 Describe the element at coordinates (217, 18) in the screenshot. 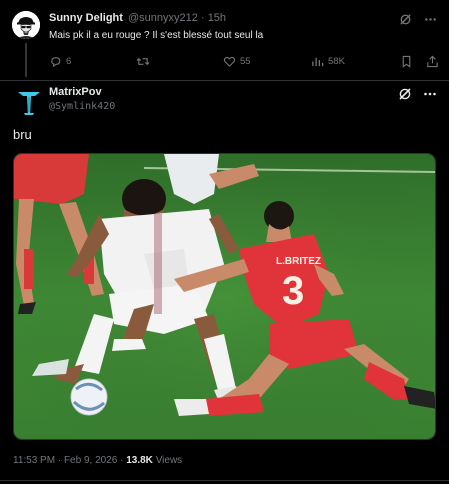

I see `tweet-time: 15h` at that location.